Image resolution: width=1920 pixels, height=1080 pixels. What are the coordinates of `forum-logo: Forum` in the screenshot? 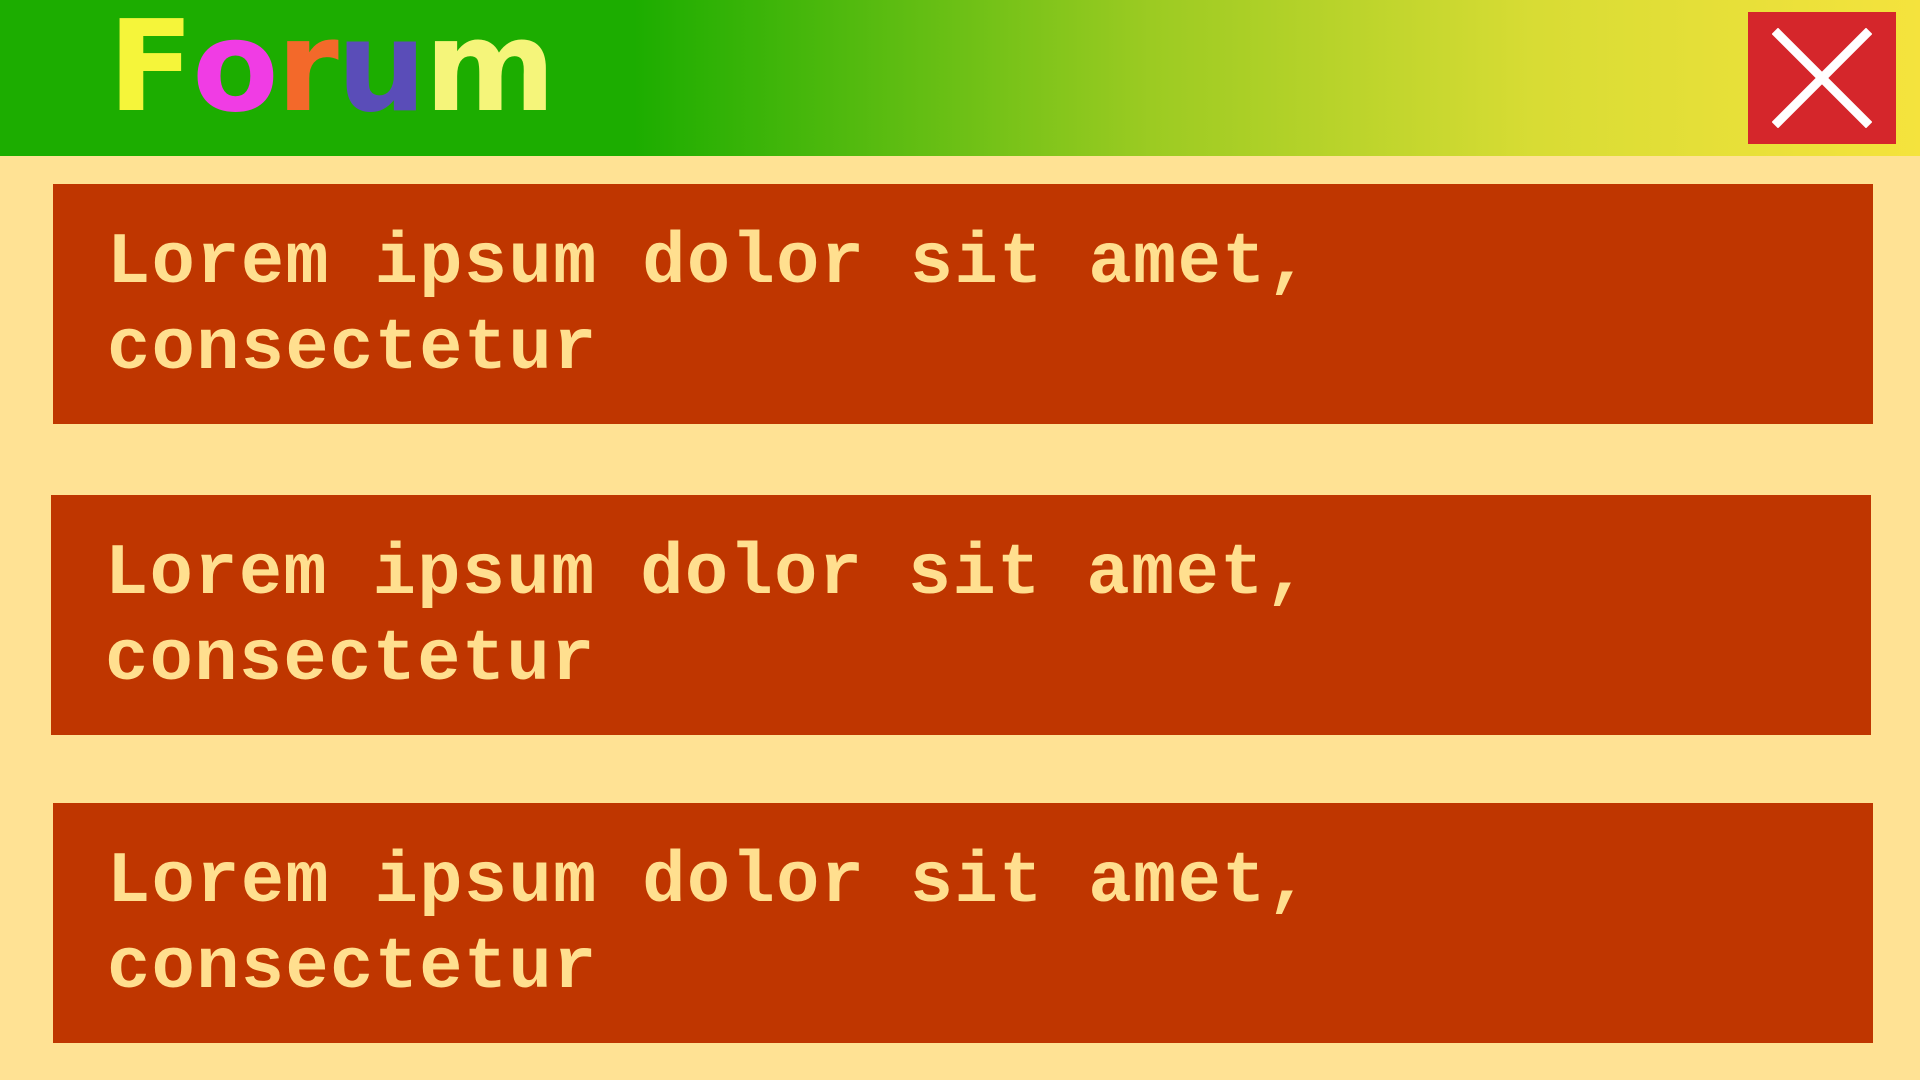 It's located at (332, 71).